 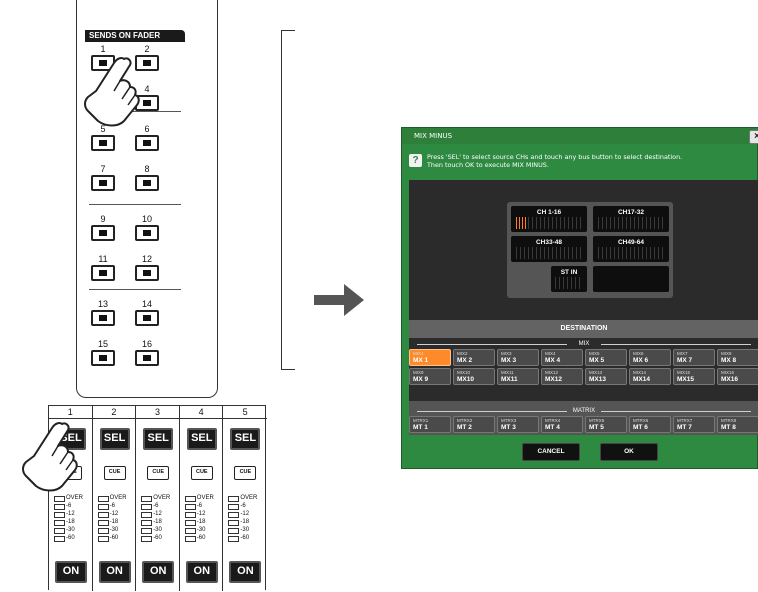 What do you see at coordinates (203, 522) in the screenshot?
I see `meter-label: -18` at bounding box center [203, 522].